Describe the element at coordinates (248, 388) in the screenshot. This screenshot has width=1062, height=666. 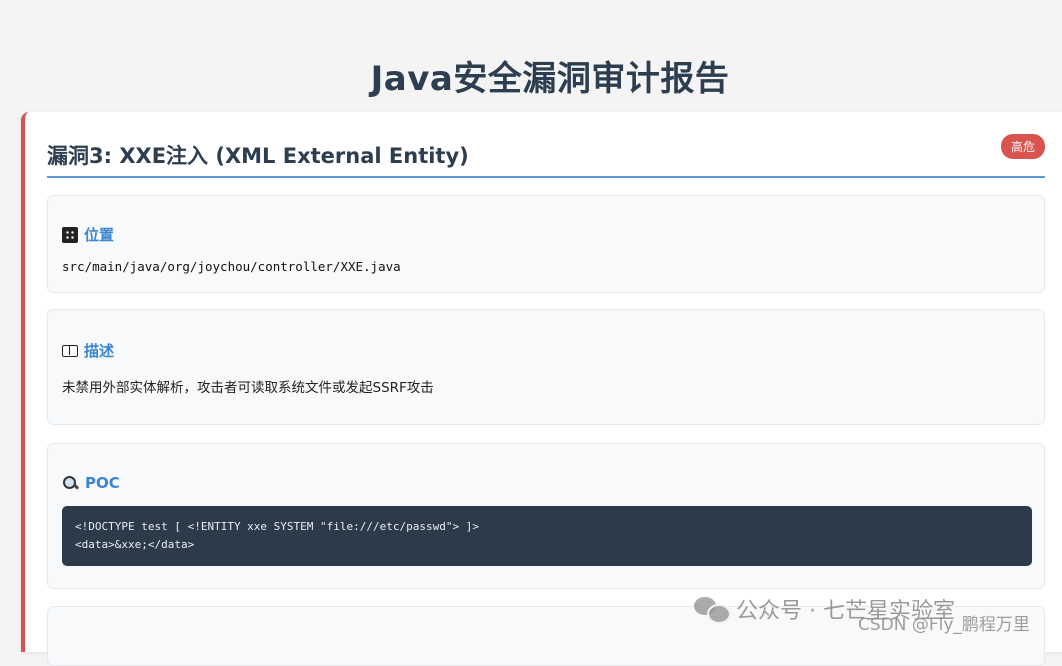
I see `description-text: 未禁用外部实体解析，攻击者可读取系统文件或发起SSRF攻击` at that location.